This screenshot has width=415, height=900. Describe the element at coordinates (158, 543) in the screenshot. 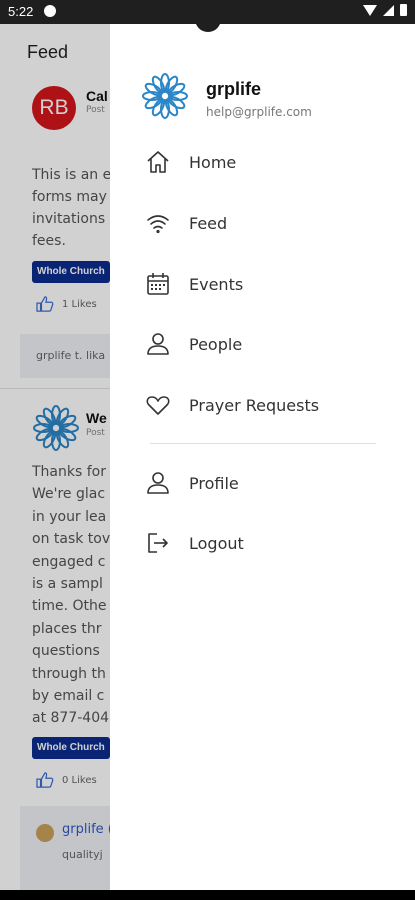

I see `logout-icon` at that location.